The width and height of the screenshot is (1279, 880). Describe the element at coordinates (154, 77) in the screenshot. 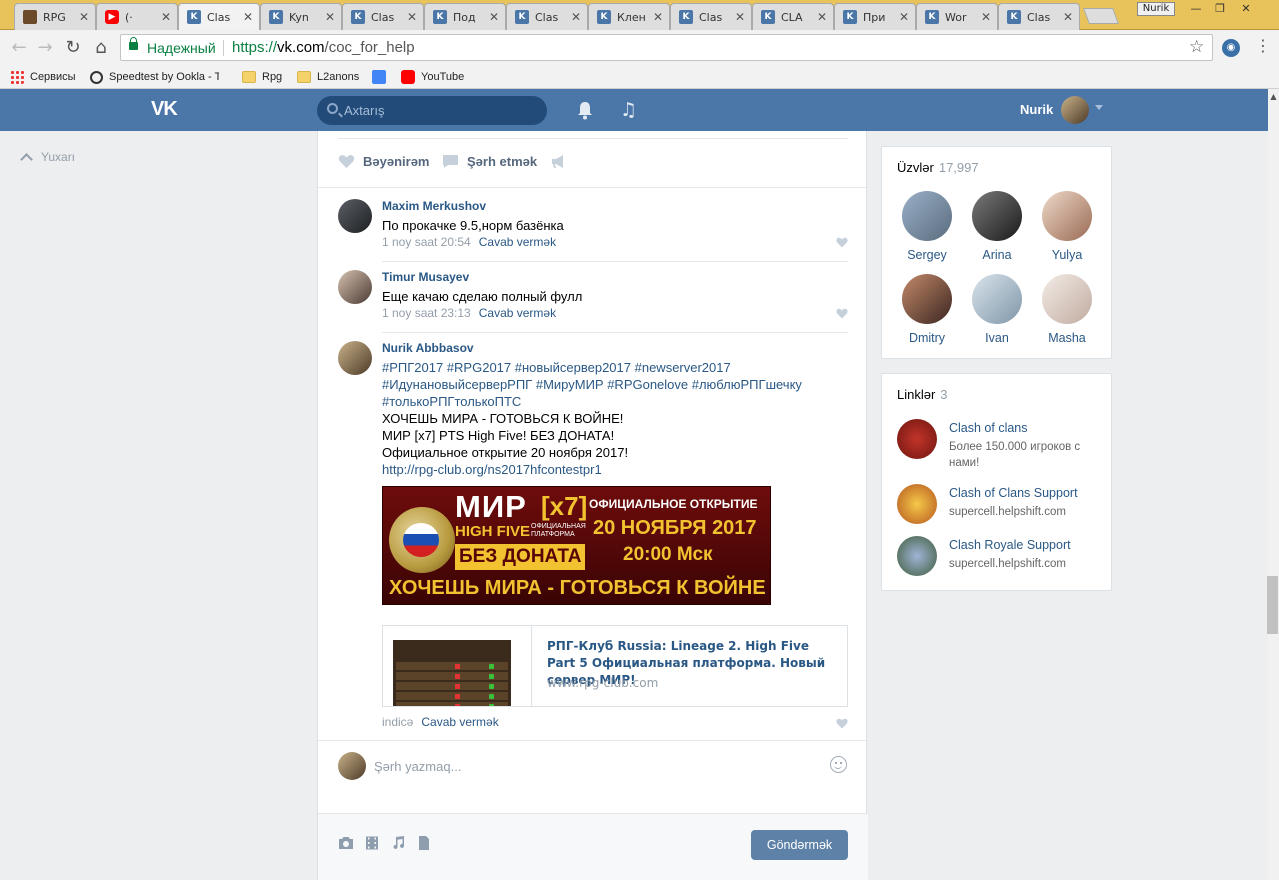

I see `bookmark-speedtest: Speedtest by Ookla - Th` at that location.